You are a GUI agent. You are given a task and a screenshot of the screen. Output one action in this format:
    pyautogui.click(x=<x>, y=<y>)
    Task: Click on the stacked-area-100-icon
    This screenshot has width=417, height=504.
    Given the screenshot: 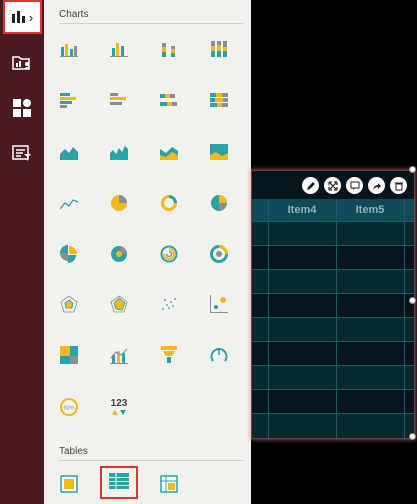 What is the action you would take?
    pyautogui.click(x=219, y=152)
    